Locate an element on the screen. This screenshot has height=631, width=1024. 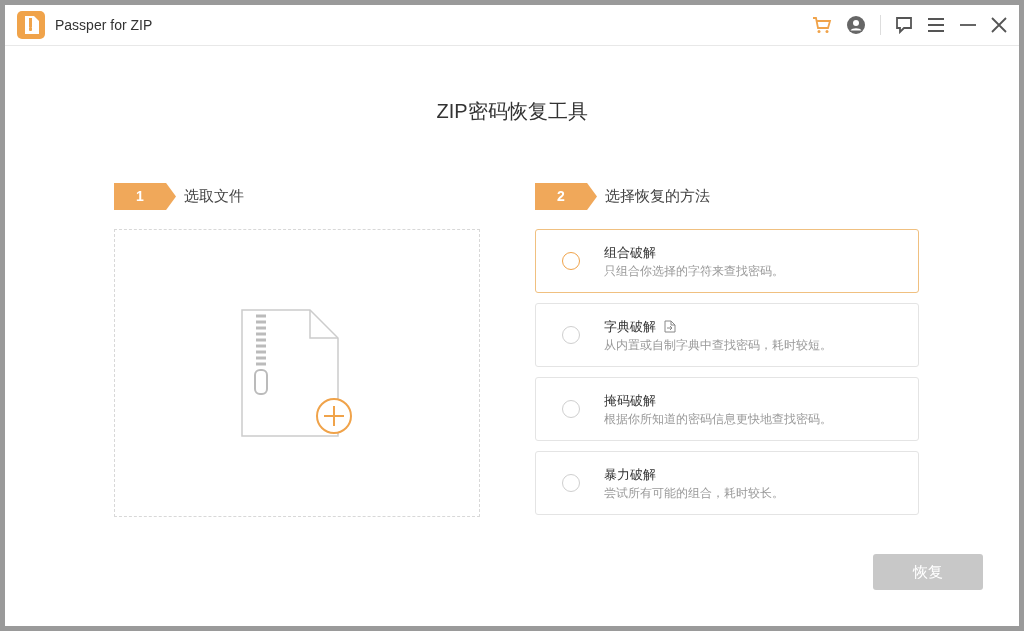
file-import-icon is located at coordinates (670, 326).